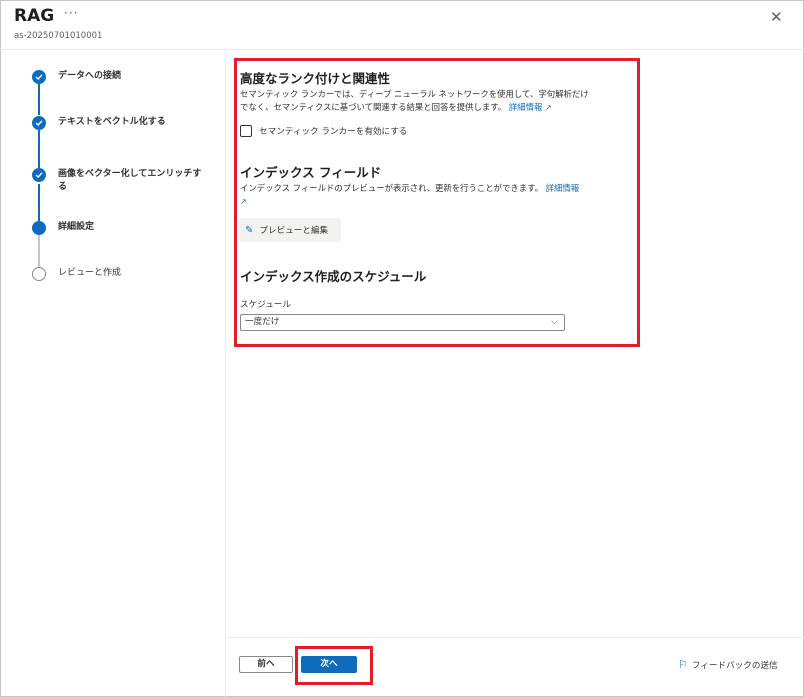 Image resolution: width=804 pixels, height=697 pixels. Describe the element at coordinates (734, 665) in the screenshot. I see `feedback-label: フィードバックの送信` at that location.